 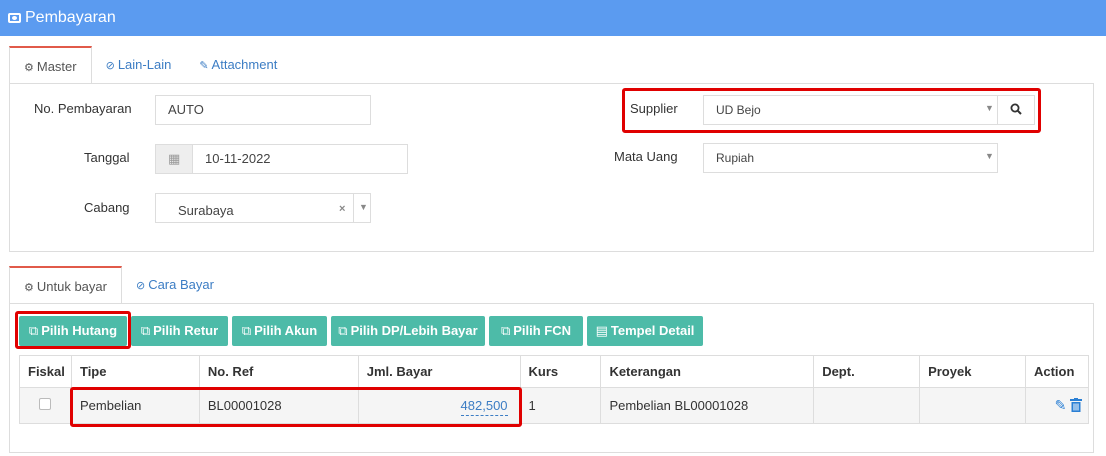 I want to click on pilih-fcn-button: ⧉ Pilih FCN, so click(x=536, y=331).